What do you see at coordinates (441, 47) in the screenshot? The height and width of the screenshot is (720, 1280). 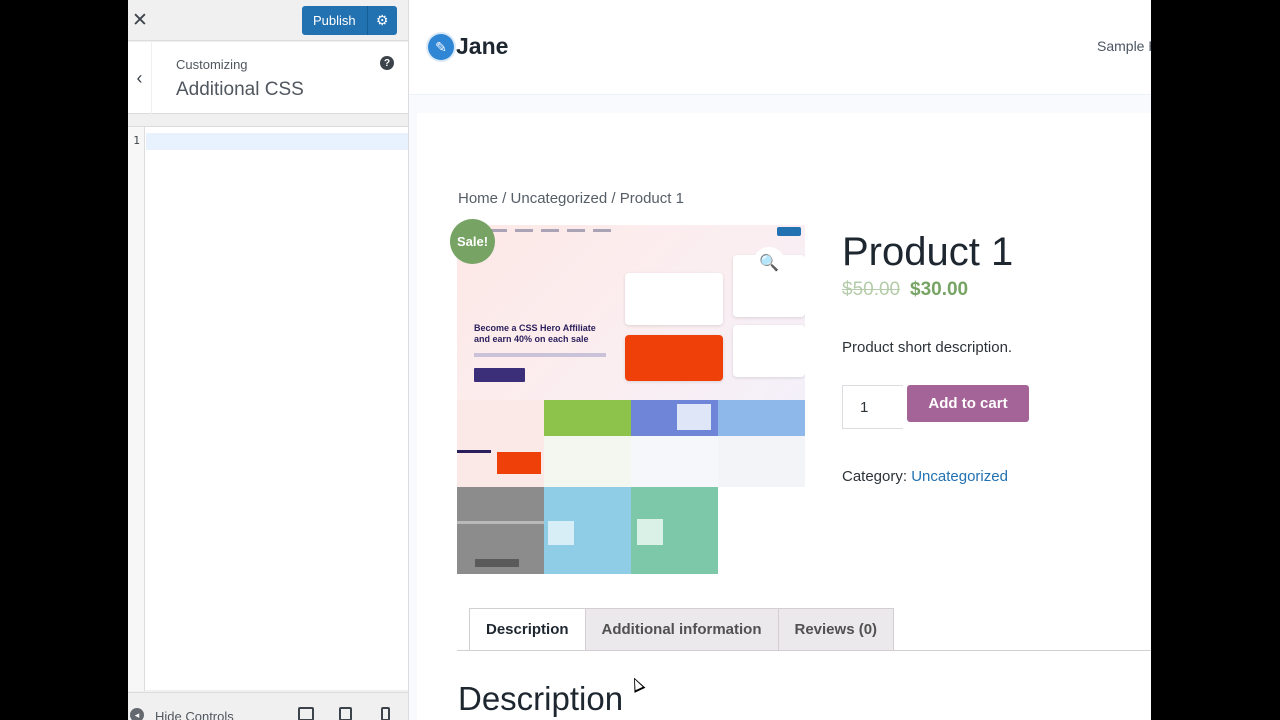 I see `pen-icon: ✎` at bounding box center [441, 47].